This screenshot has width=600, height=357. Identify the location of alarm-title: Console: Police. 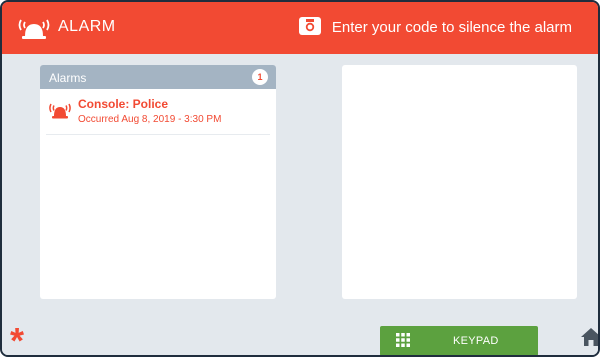
(123, 104).